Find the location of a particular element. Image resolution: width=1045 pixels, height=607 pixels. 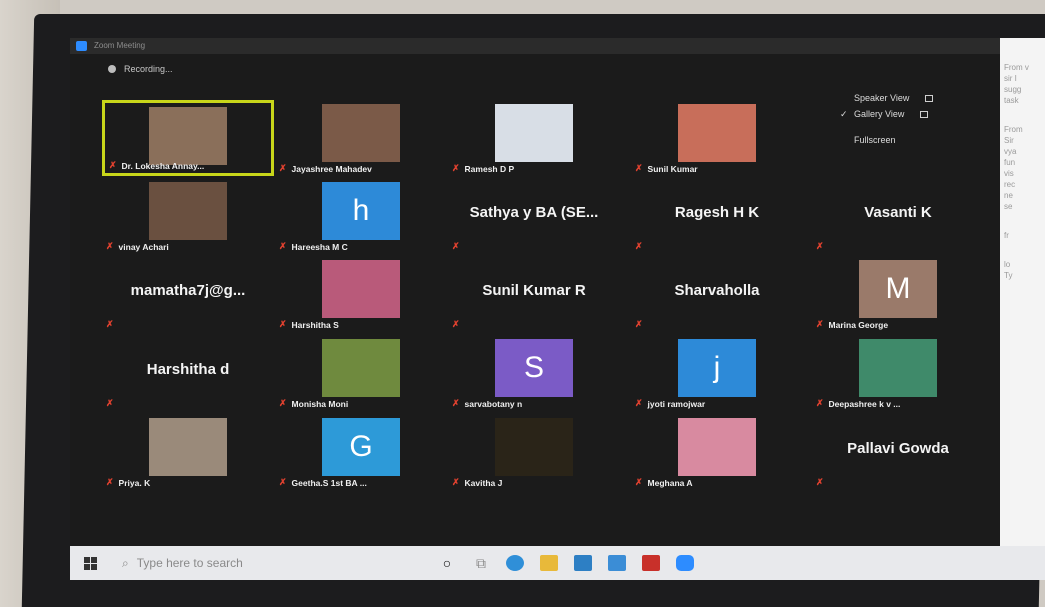

participant-tile: ✗ Kavitha J is located at coordinates (534, 452).